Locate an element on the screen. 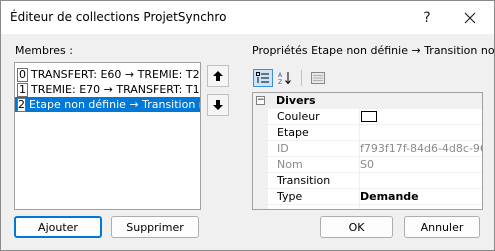 The width and height of the screenshot is (495, 251). item-index: 1 is located at coordinates (22, 89).